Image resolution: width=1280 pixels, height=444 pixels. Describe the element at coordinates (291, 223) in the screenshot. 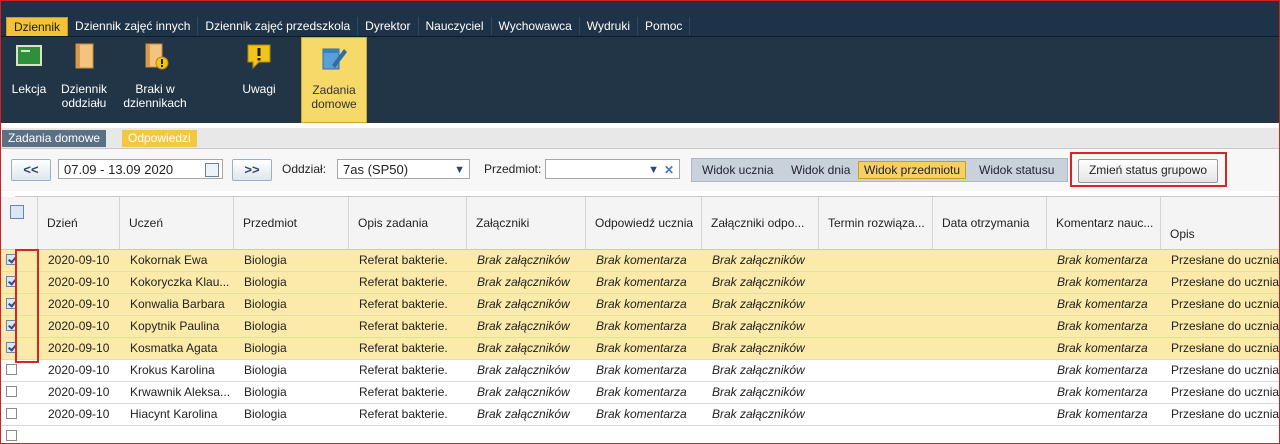

I see `column-header-subject: Przedmiot` at that location.